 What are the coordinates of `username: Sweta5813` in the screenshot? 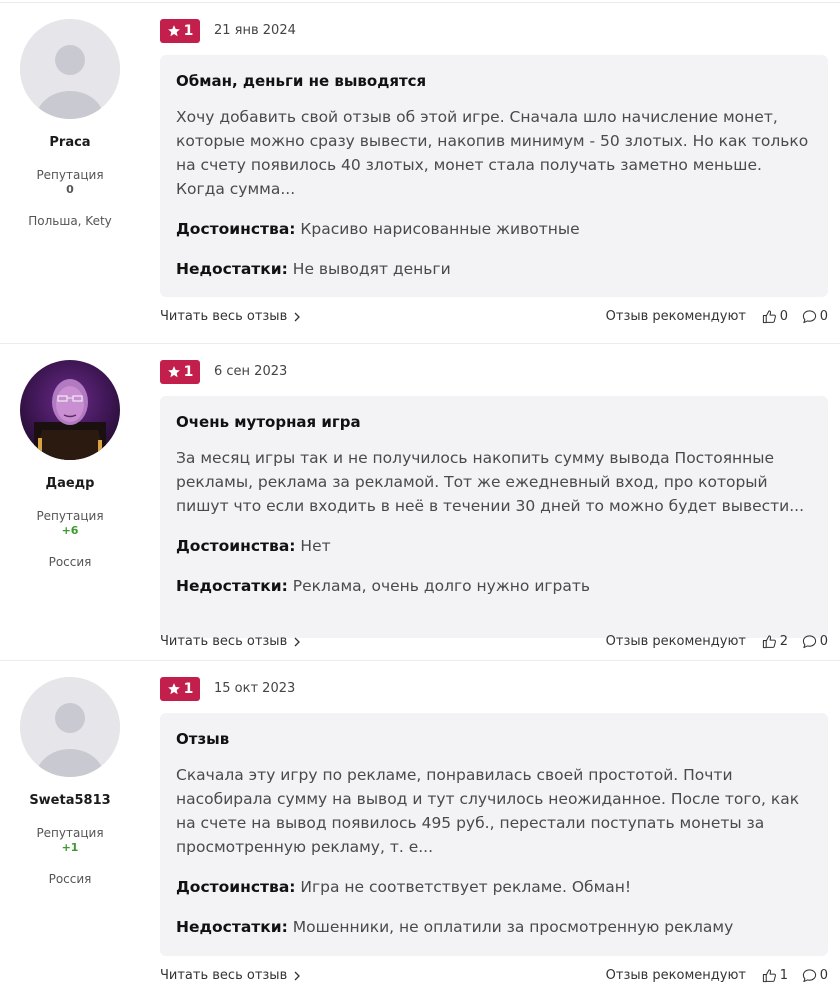 It's located at (70, 800).